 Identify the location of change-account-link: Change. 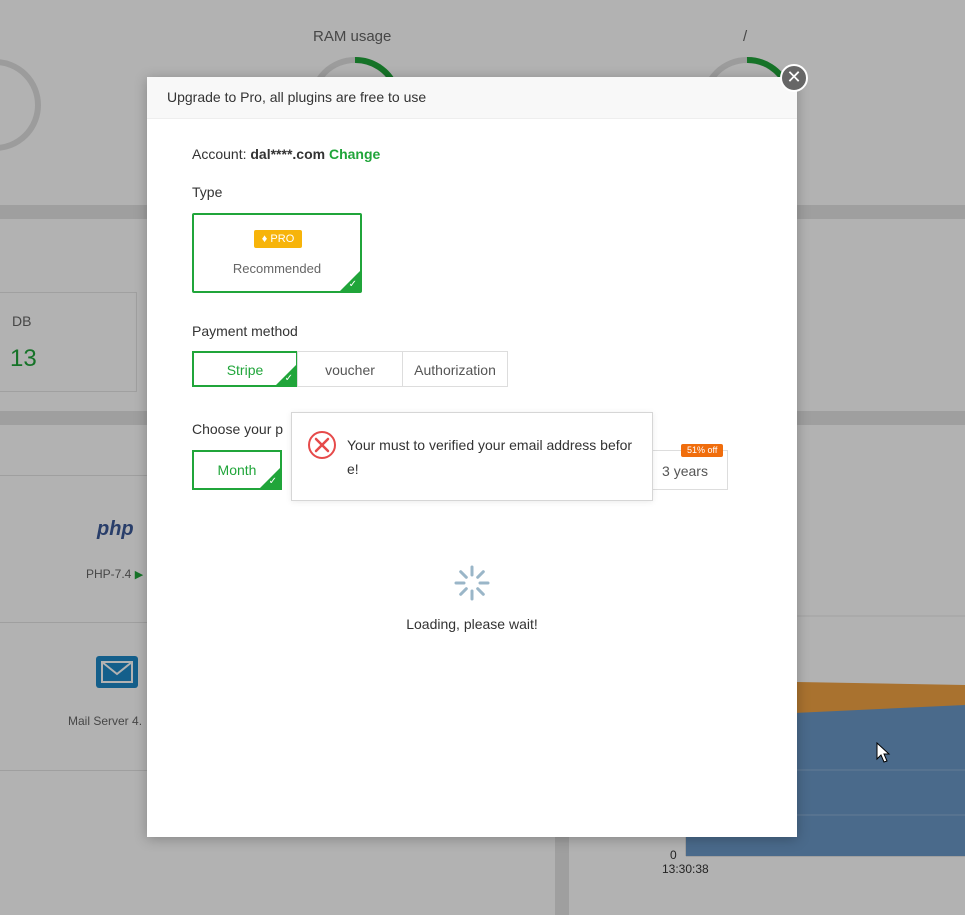
(354, 154).